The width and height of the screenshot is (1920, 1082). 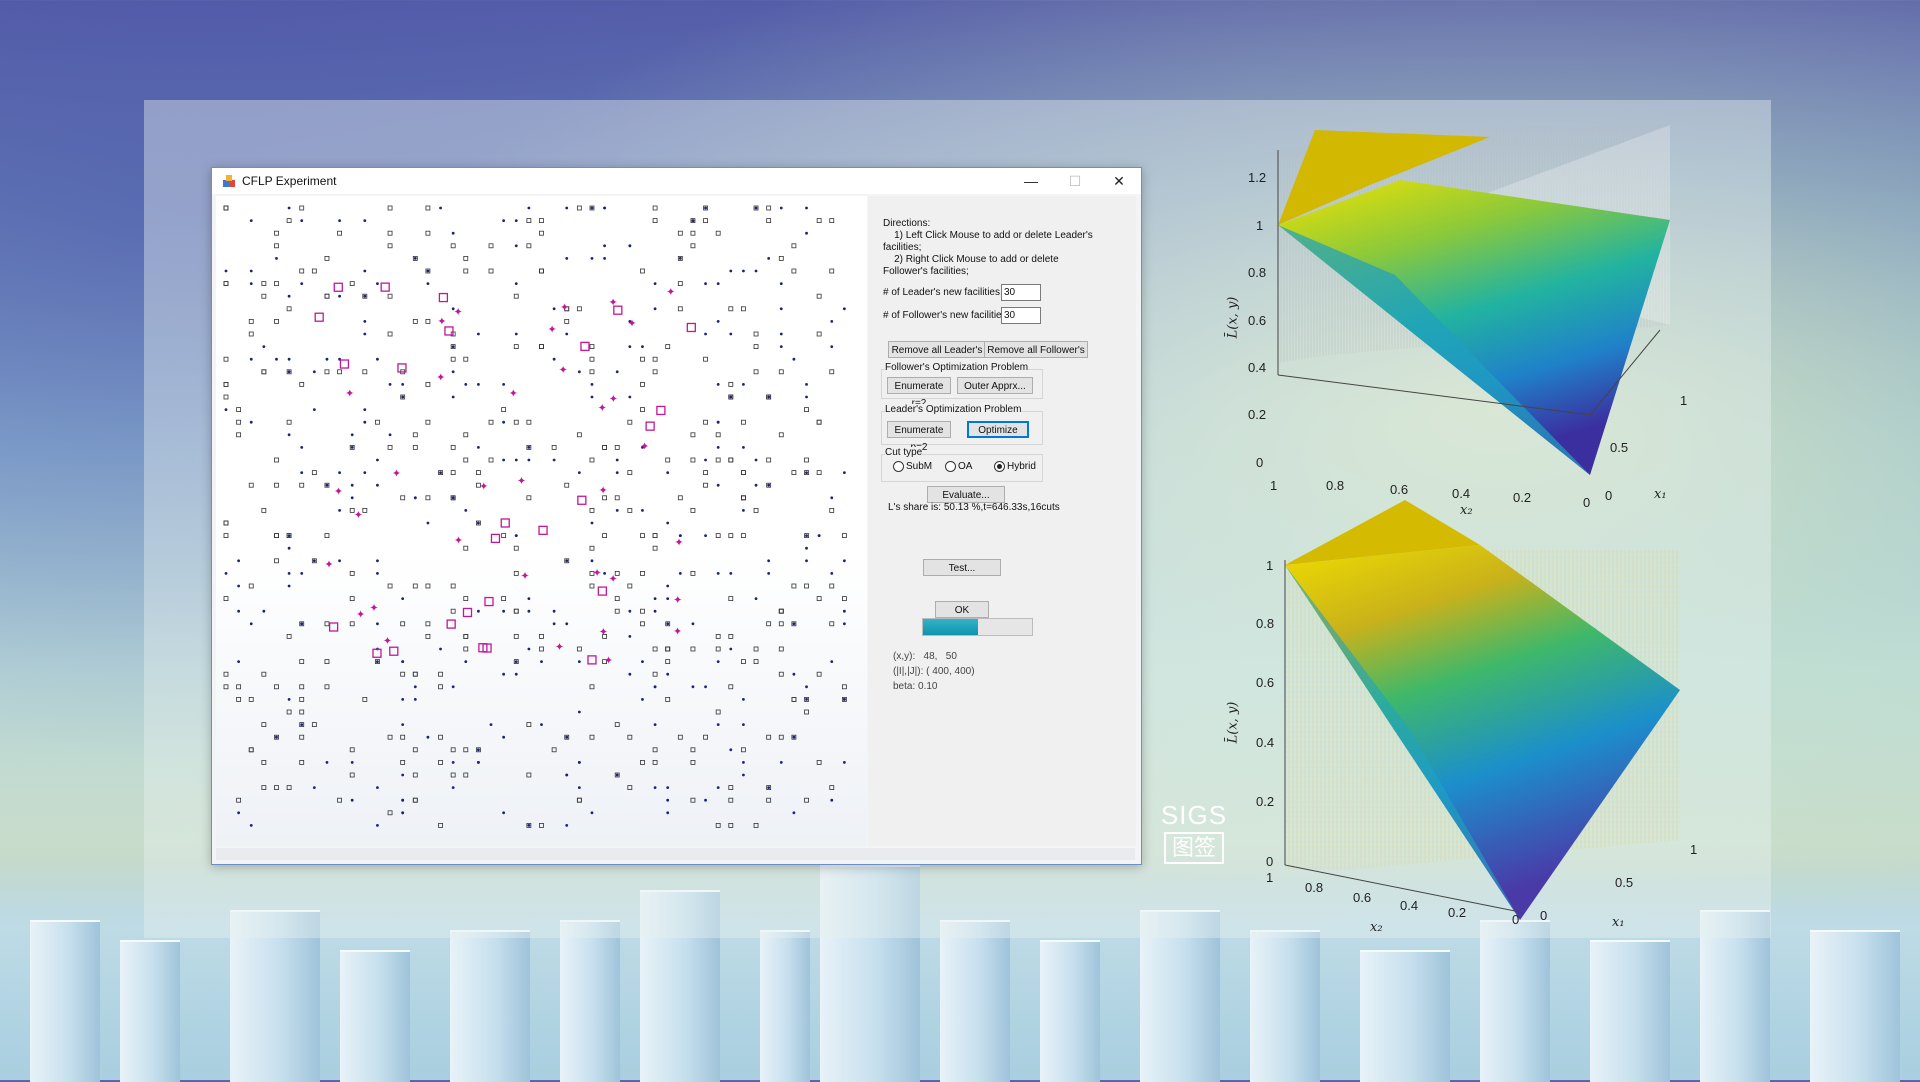 I want to click on leader-facility-marker, so click(x=661, y=410).